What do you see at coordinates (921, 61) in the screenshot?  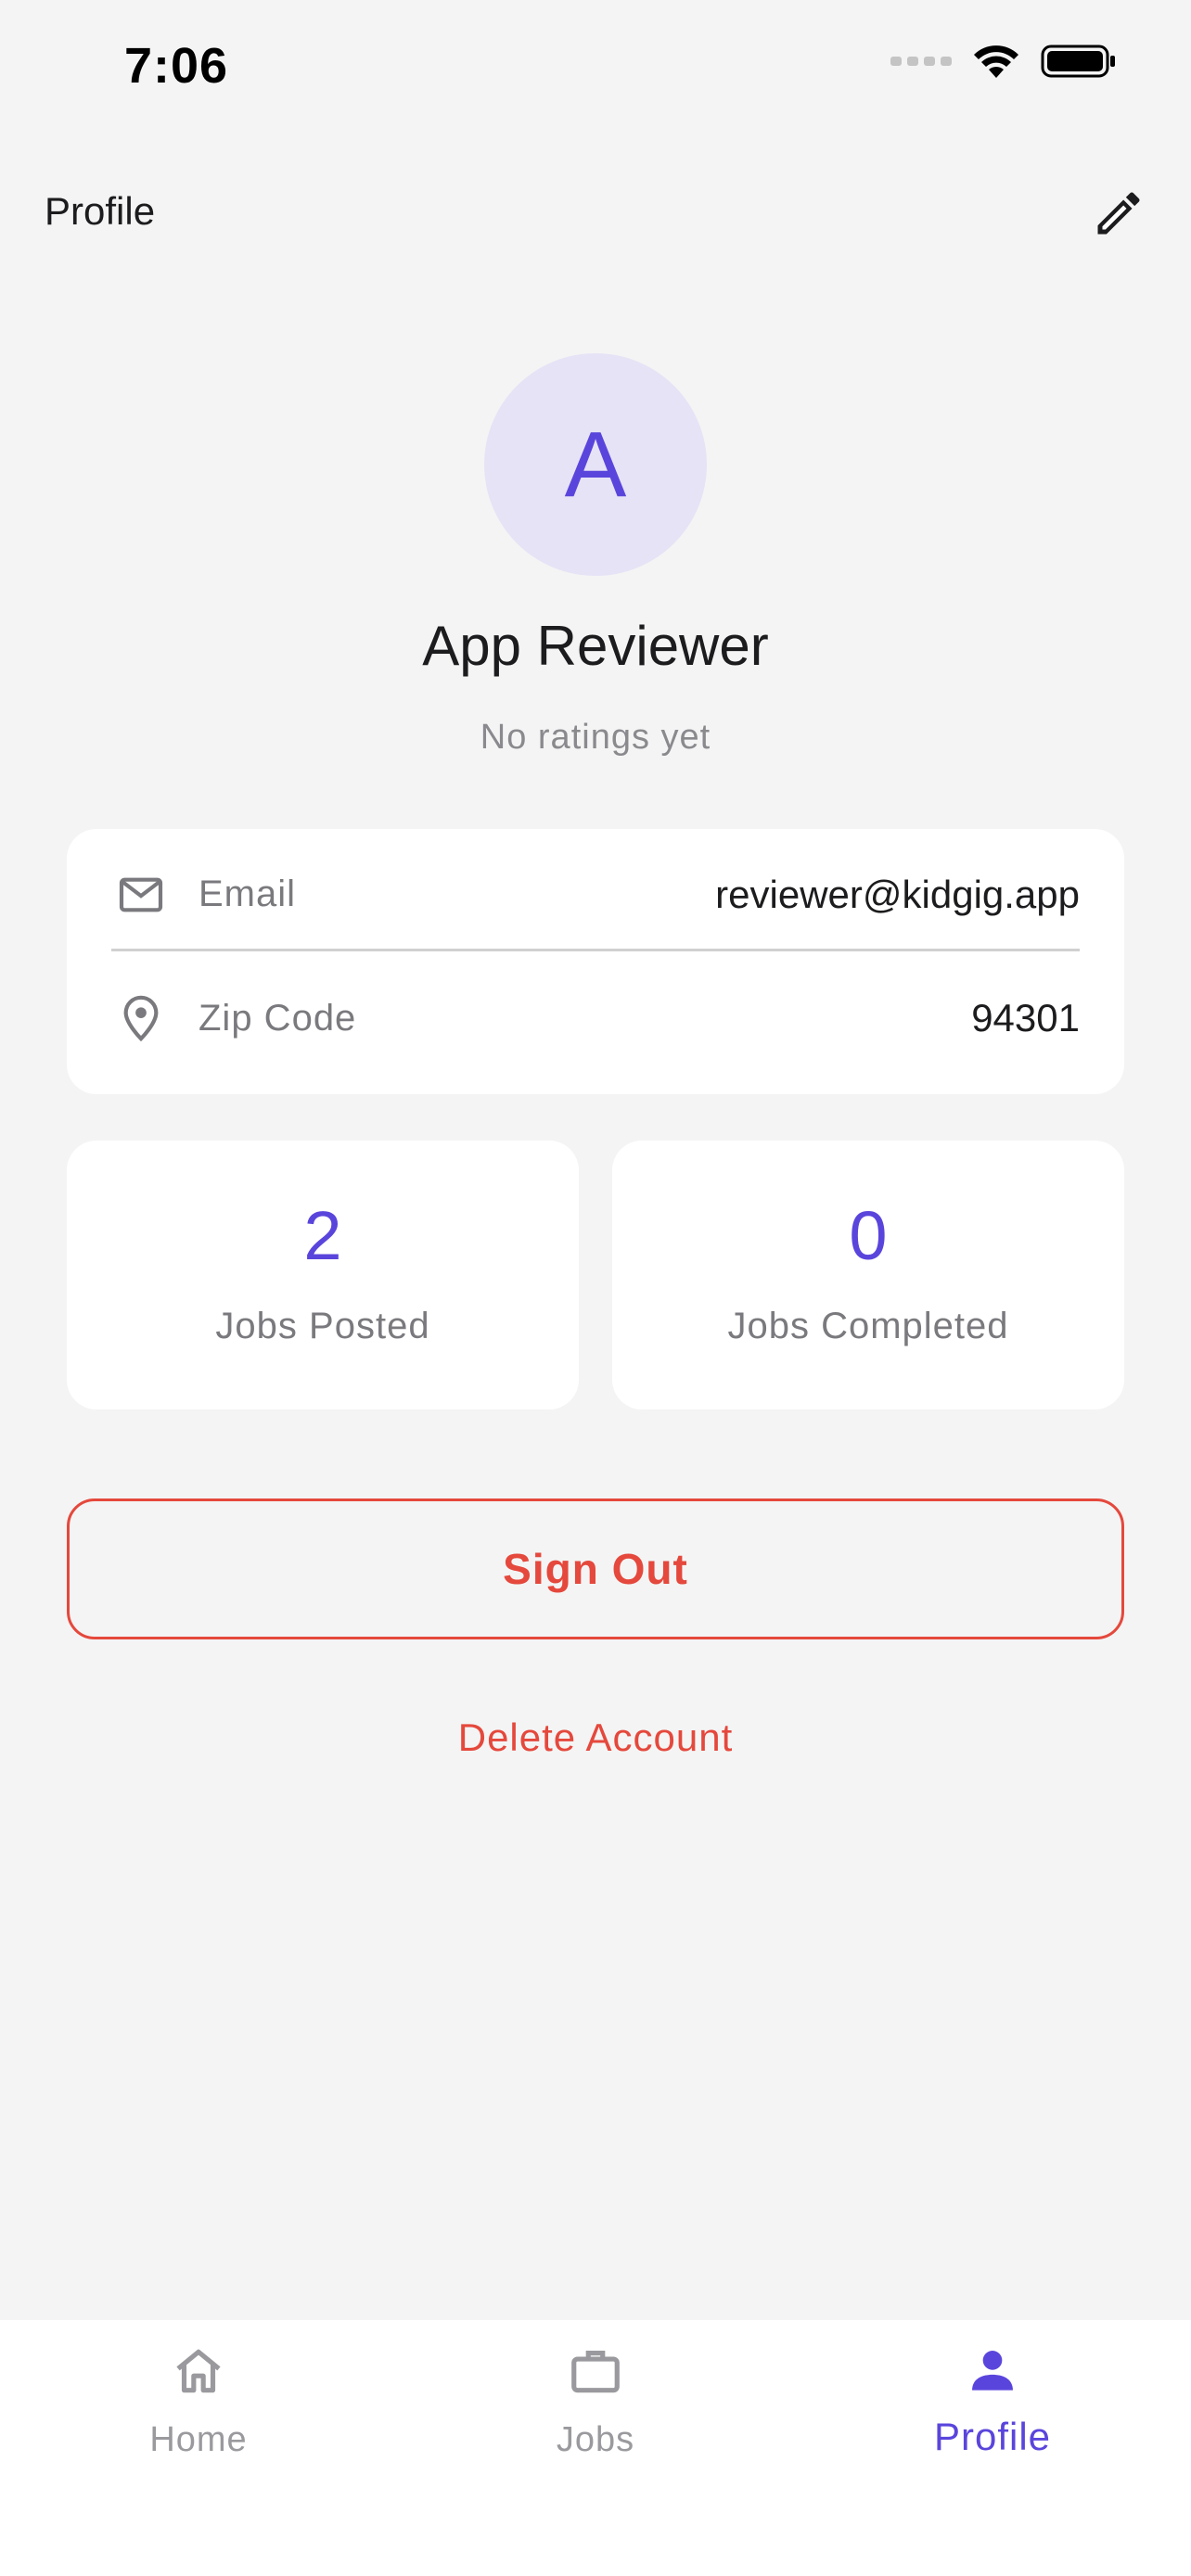 I see `signal-icon` at bounding box center [921, 61].